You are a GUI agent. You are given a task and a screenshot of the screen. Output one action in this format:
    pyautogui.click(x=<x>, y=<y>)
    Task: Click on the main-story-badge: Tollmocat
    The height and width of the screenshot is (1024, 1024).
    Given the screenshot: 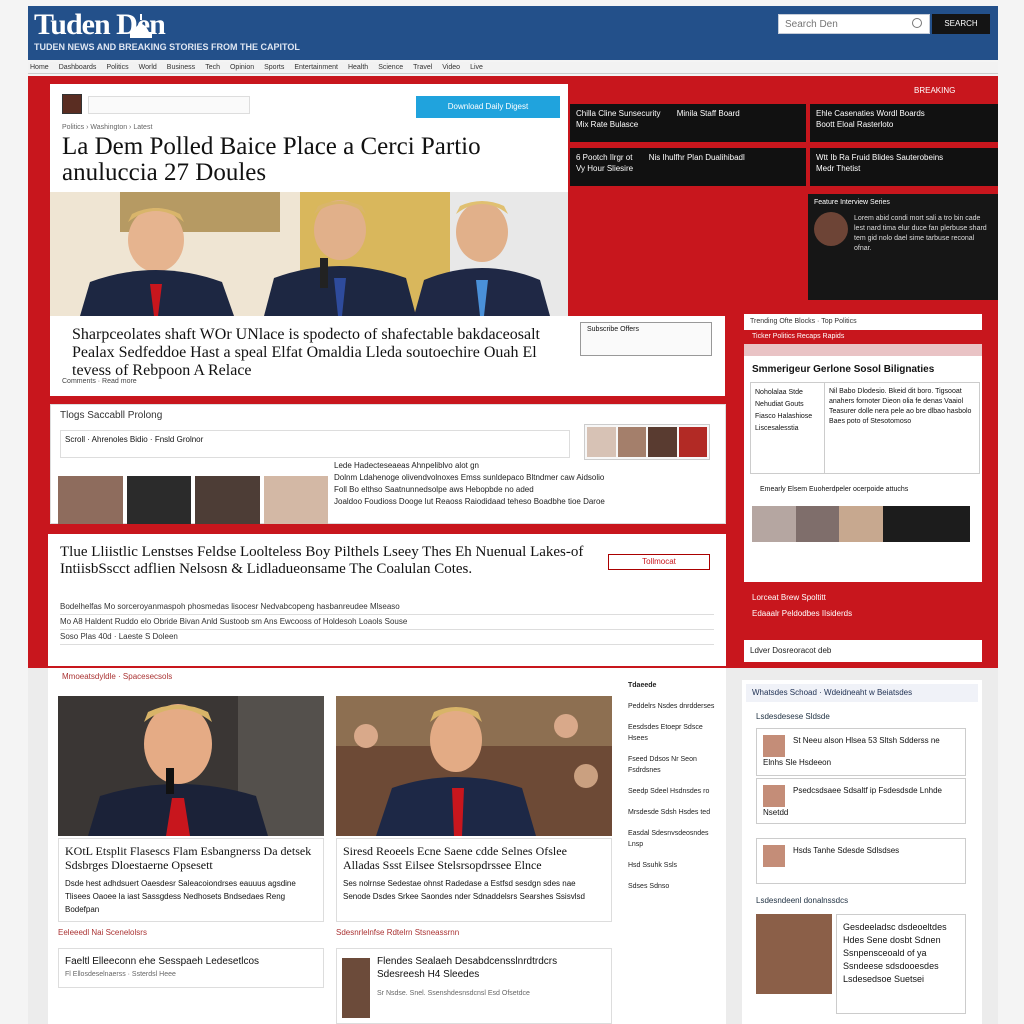 What is the action you would take?
    pyautogui.click(x=659, y=562)
    